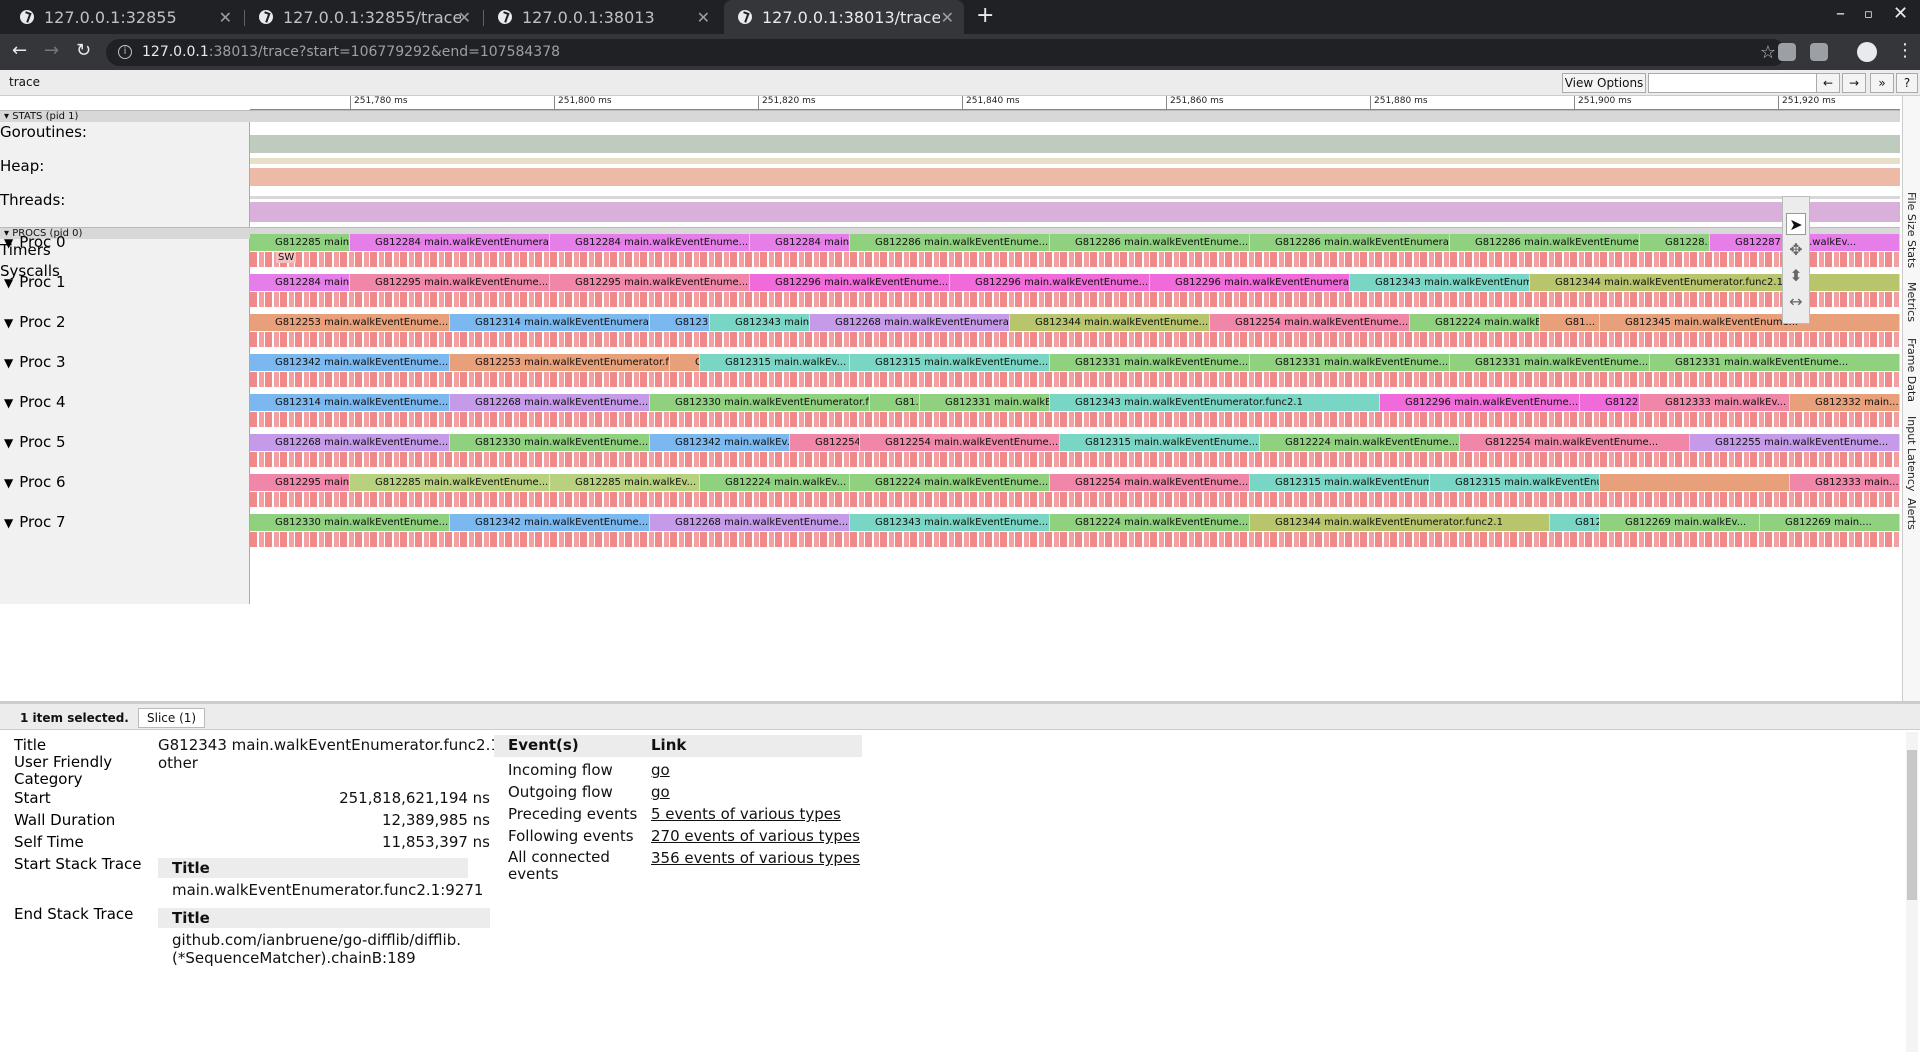 The image size is (1920, 1053). What do you see at coordinates (1075, 172) in the screenshot?
I see `heap-counter-track` at bounding box center [1075, 172].